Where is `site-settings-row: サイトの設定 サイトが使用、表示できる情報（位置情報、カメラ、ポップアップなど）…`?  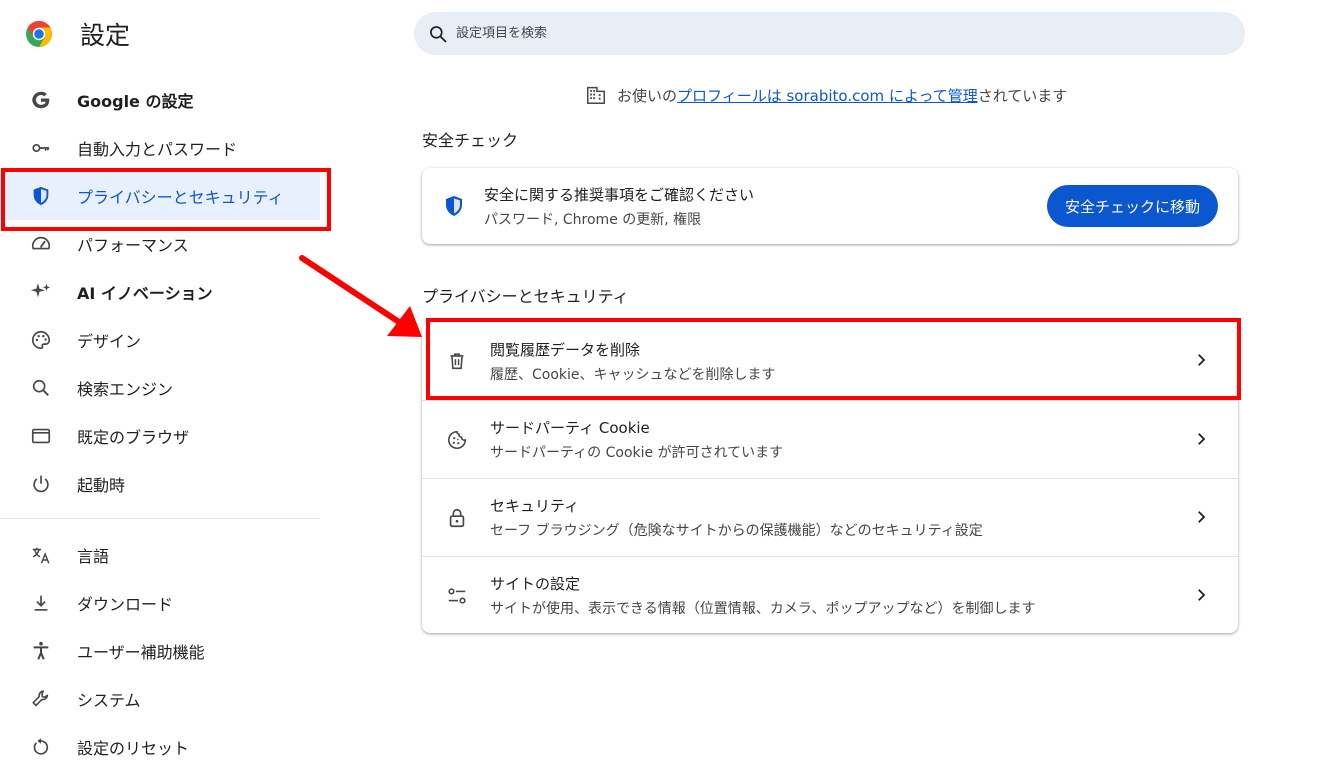 site-settings-row: サイトの設定 サイトが使用、表示できる情報（位置情報、カメラ、ポップアップなど）… is located at coordinates (830, 595).